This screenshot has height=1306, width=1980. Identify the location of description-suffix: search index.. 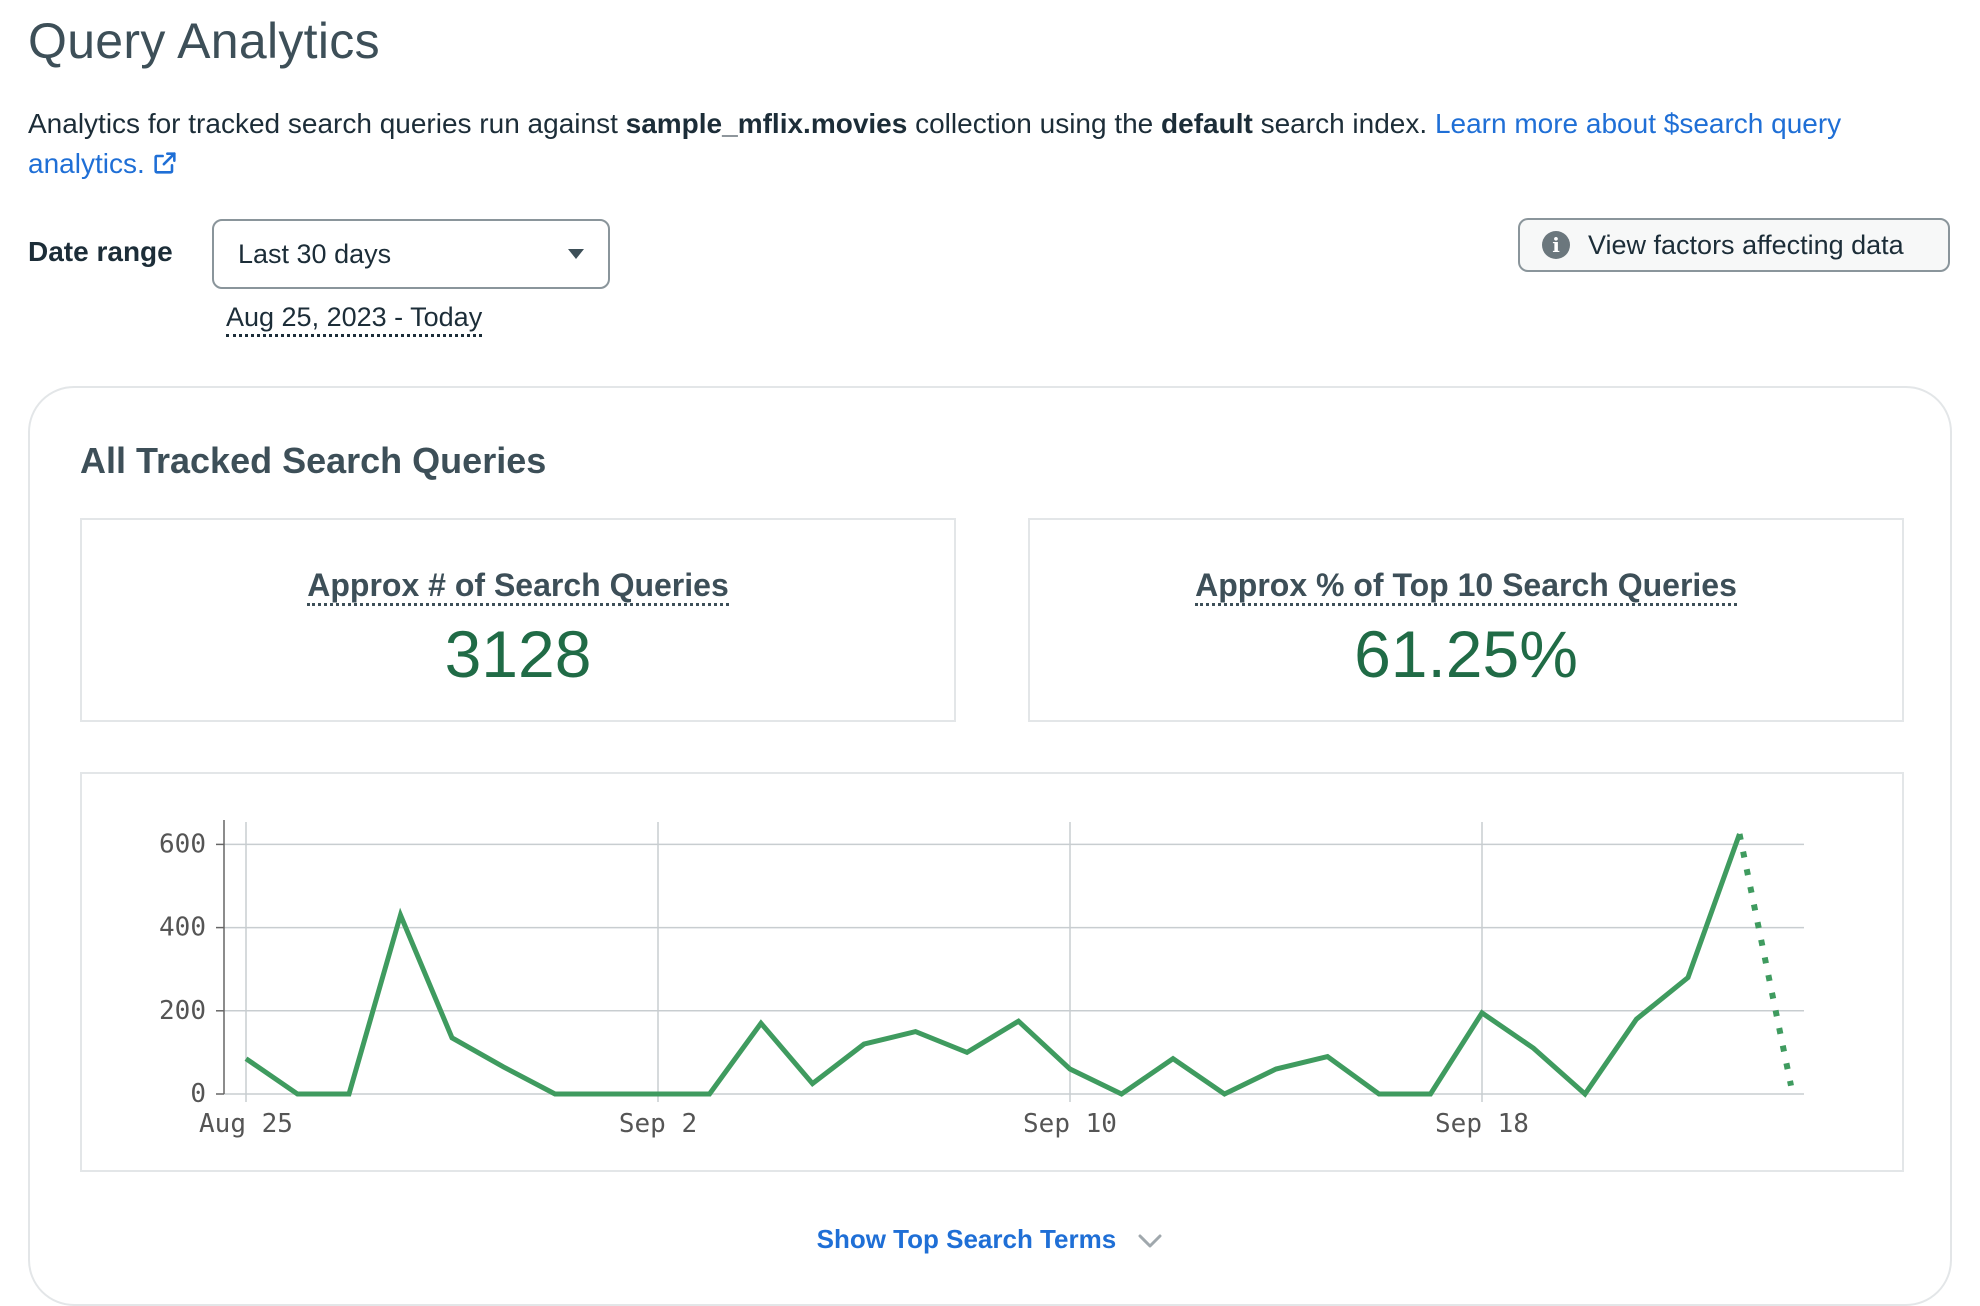
(1343, 123).